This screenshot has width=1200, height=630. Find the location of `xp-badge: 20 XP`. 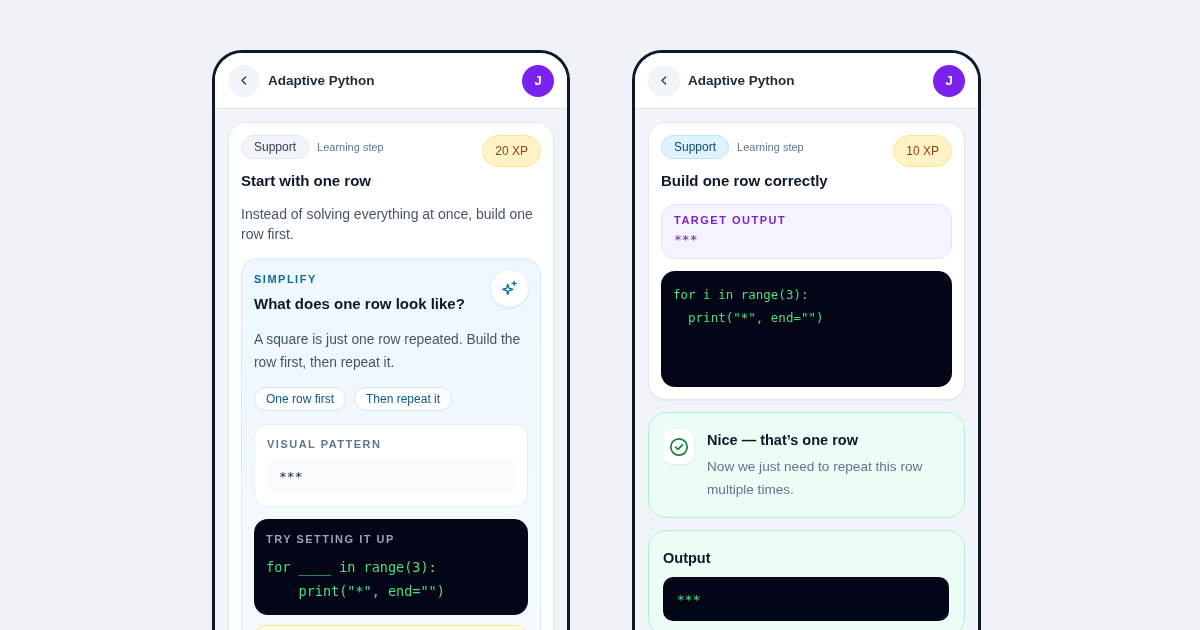

xp-badge: 20 XP is located at coordinates (511, 151).